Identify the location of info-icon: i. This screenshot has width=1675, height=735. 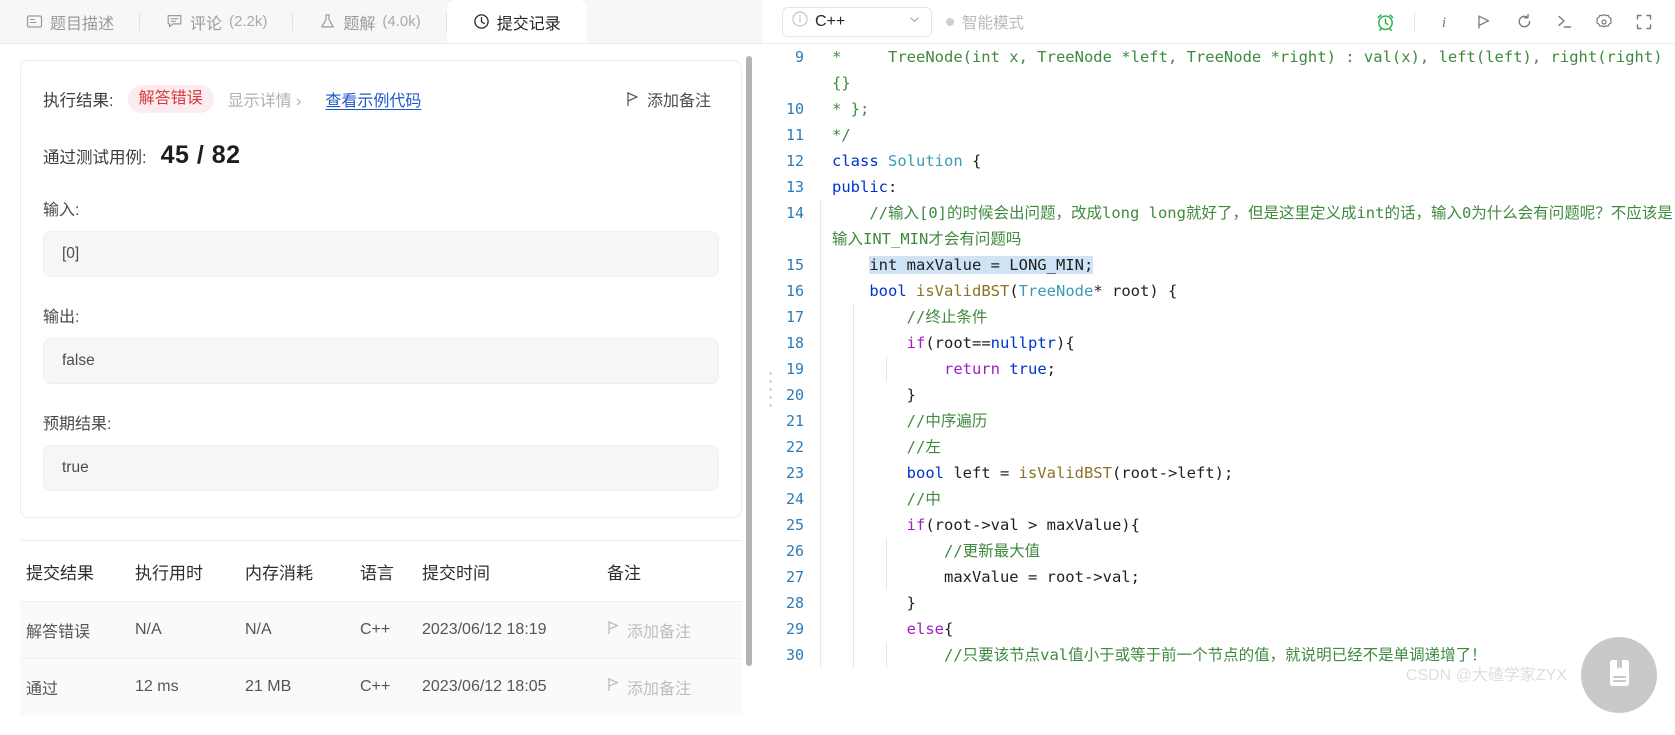
(1444, 22).